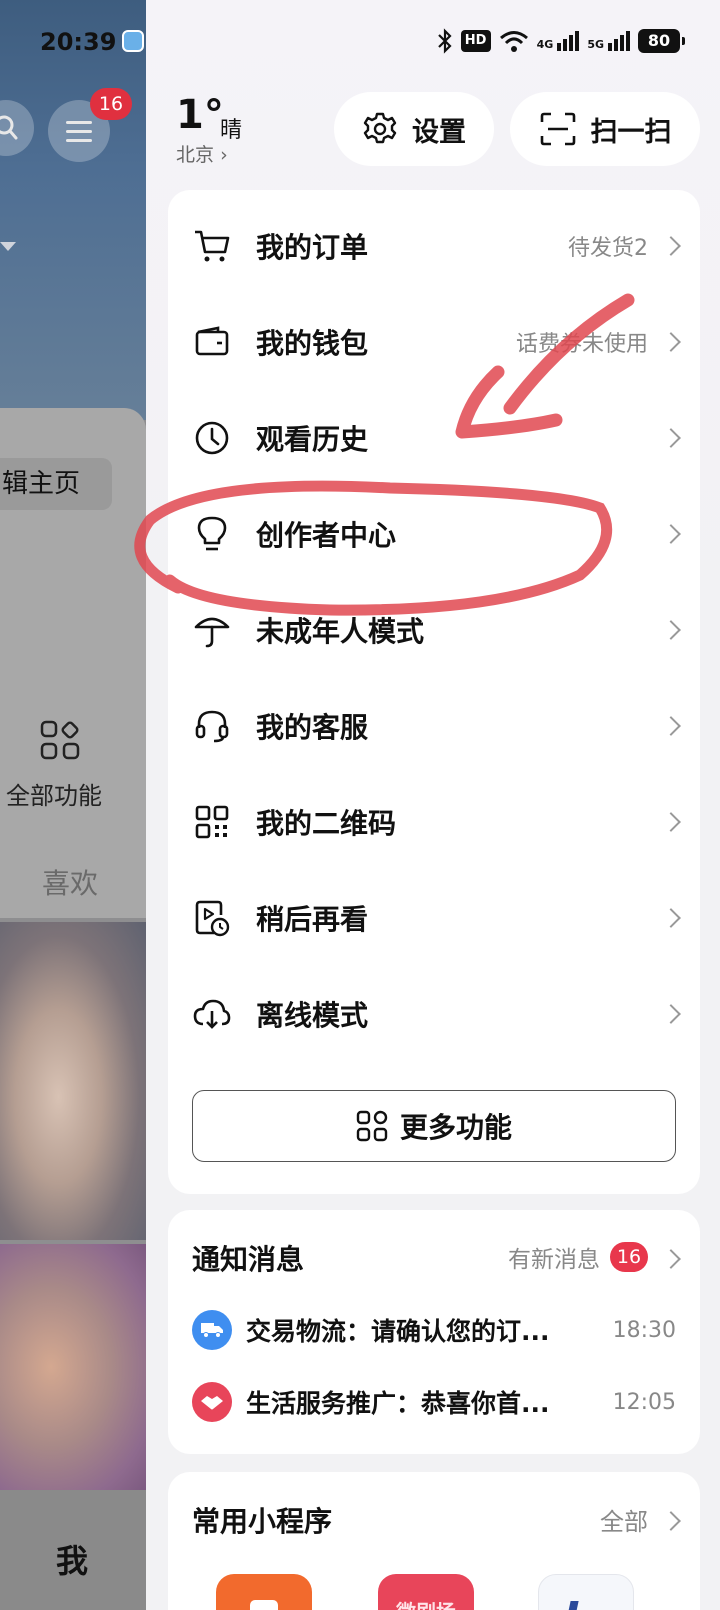  I want to click on scan-label: 扫一扫, so click(631, 132).